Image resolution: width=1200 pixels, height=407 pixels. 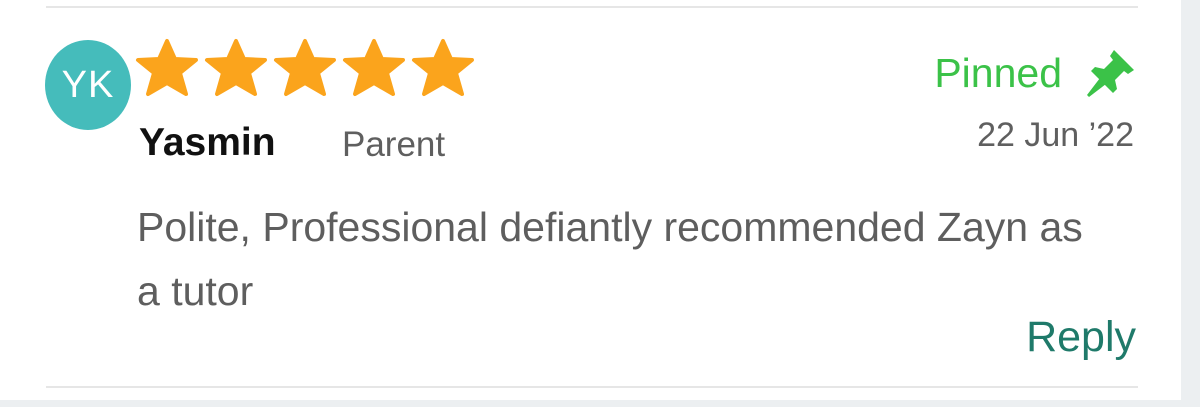 I want to click on author-name: Yasmin, so click(x=207, y=142).